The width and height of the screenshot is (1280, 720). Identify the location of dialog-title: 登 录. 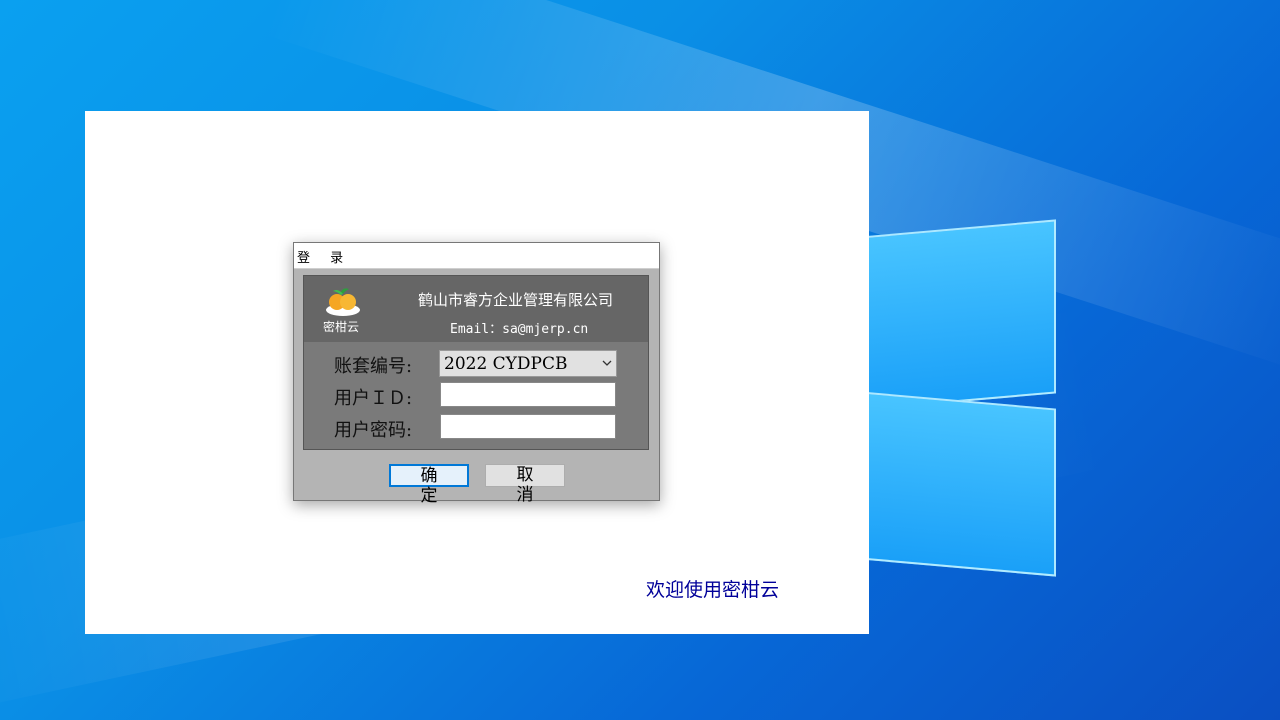
(324, 258).